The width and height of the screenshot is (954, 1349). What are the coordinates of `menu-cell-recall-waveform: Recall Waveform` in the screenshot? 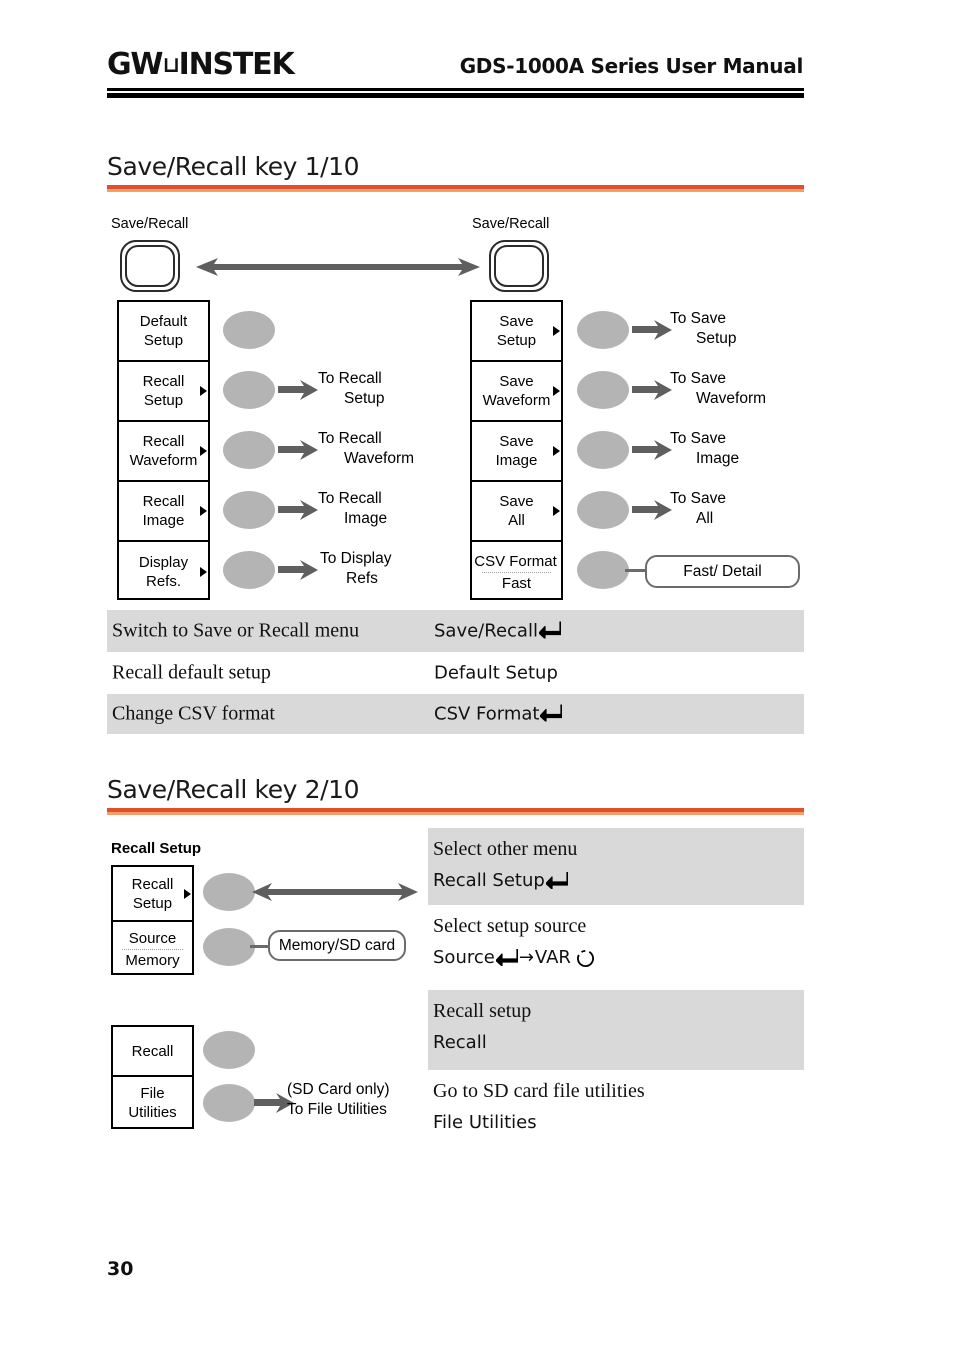 It's located at (163, 452).